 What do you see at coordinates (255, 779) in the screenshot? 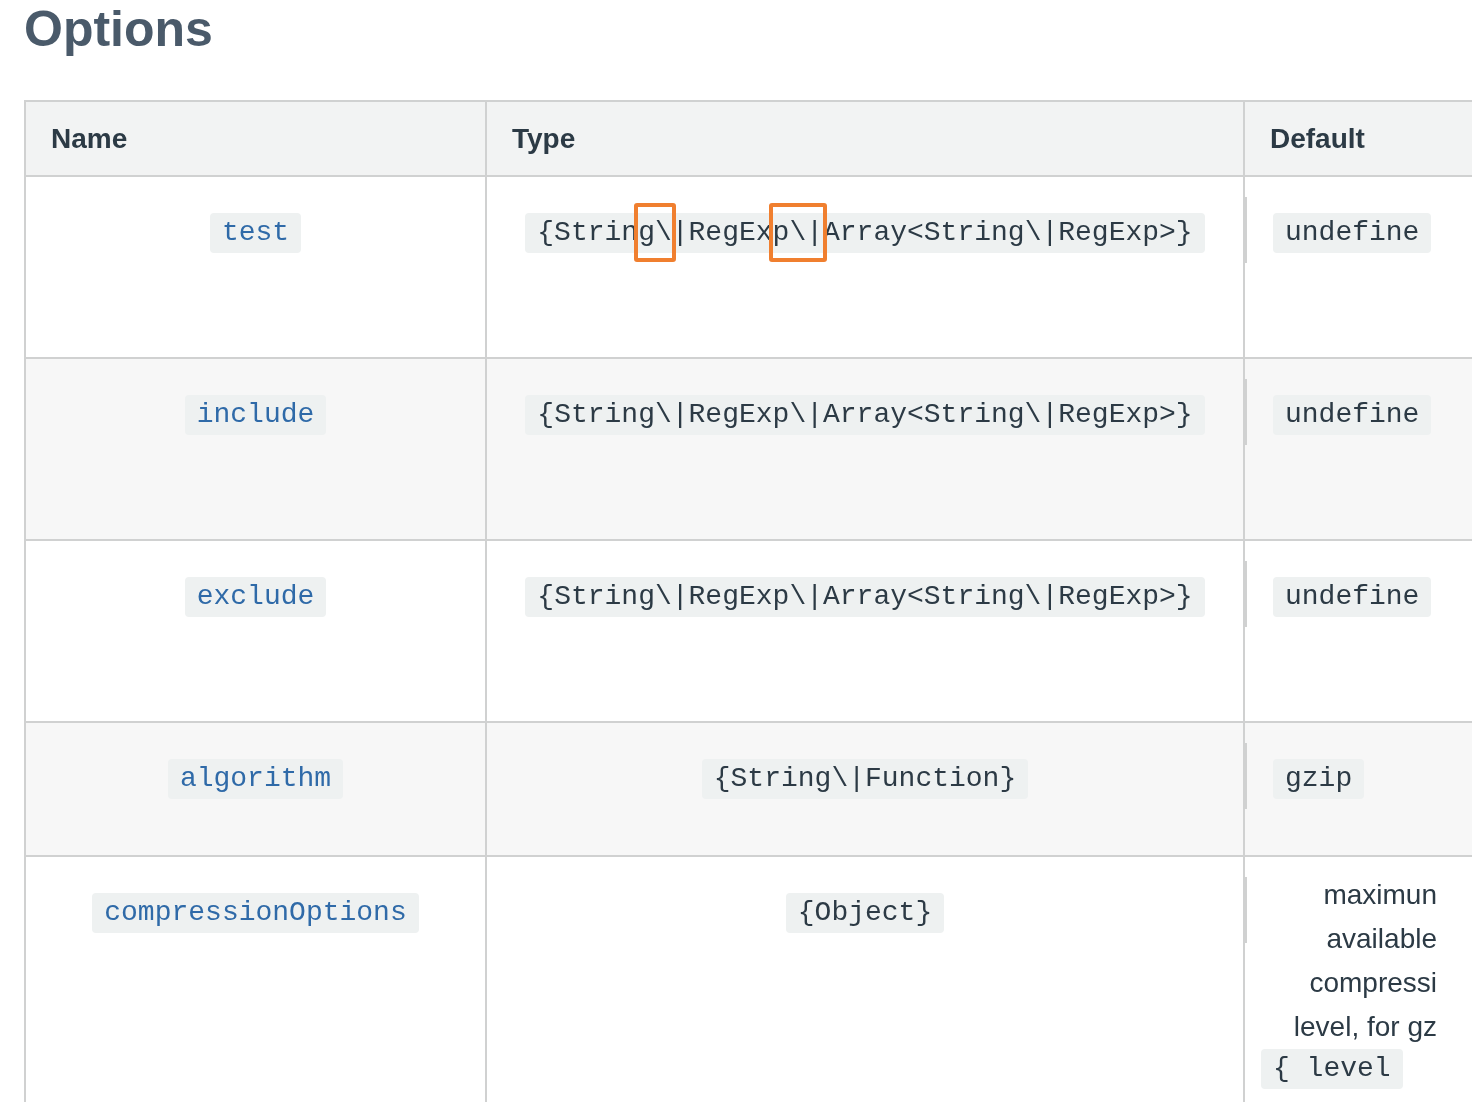
I see `option-name: algorithm` at bounding box center [255, 779].